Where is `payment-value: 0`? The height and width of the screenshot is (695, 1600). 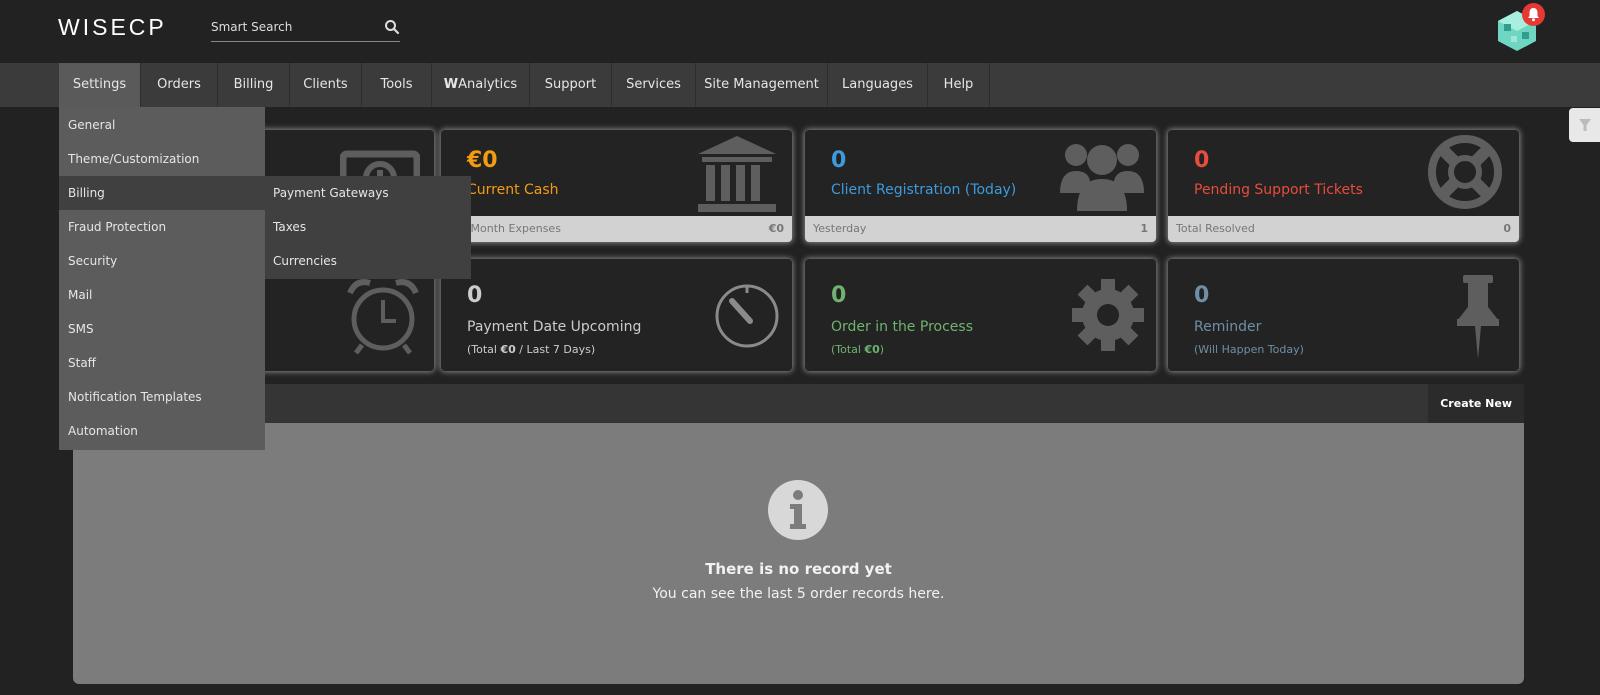 payment-value: 0 is located at coordinates (475, 295).